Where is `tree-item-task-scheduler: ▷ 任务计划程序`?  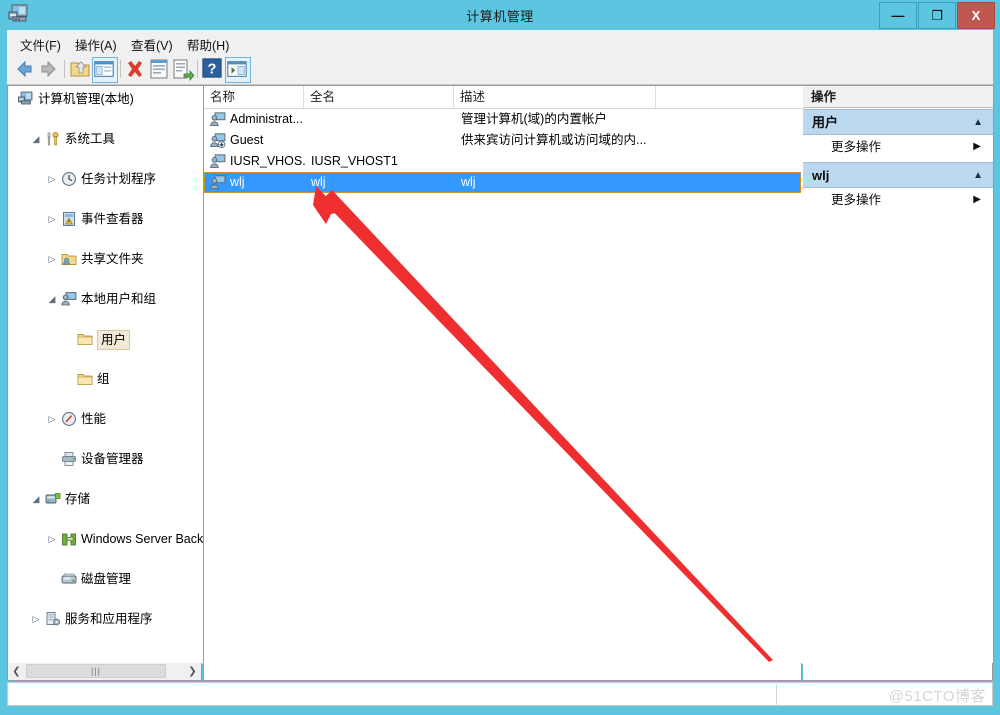 tree-item-task-scheduler: ▷ 任务计划程序 is located at coordinates (105, 179).